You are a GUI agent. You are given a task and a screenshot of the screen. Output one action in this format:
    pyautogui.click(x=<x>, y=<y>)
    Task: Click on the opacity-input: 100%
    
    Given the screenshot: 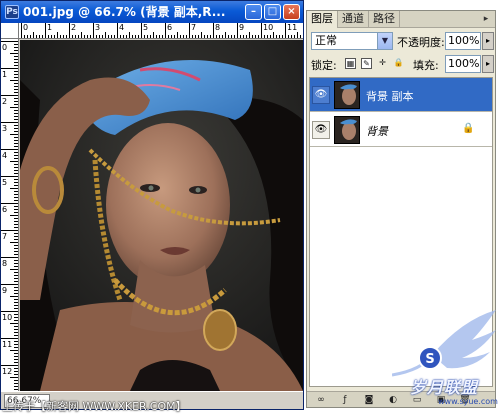 What is the action you would take?
    pyautogui.click(x=463, y=41)
    